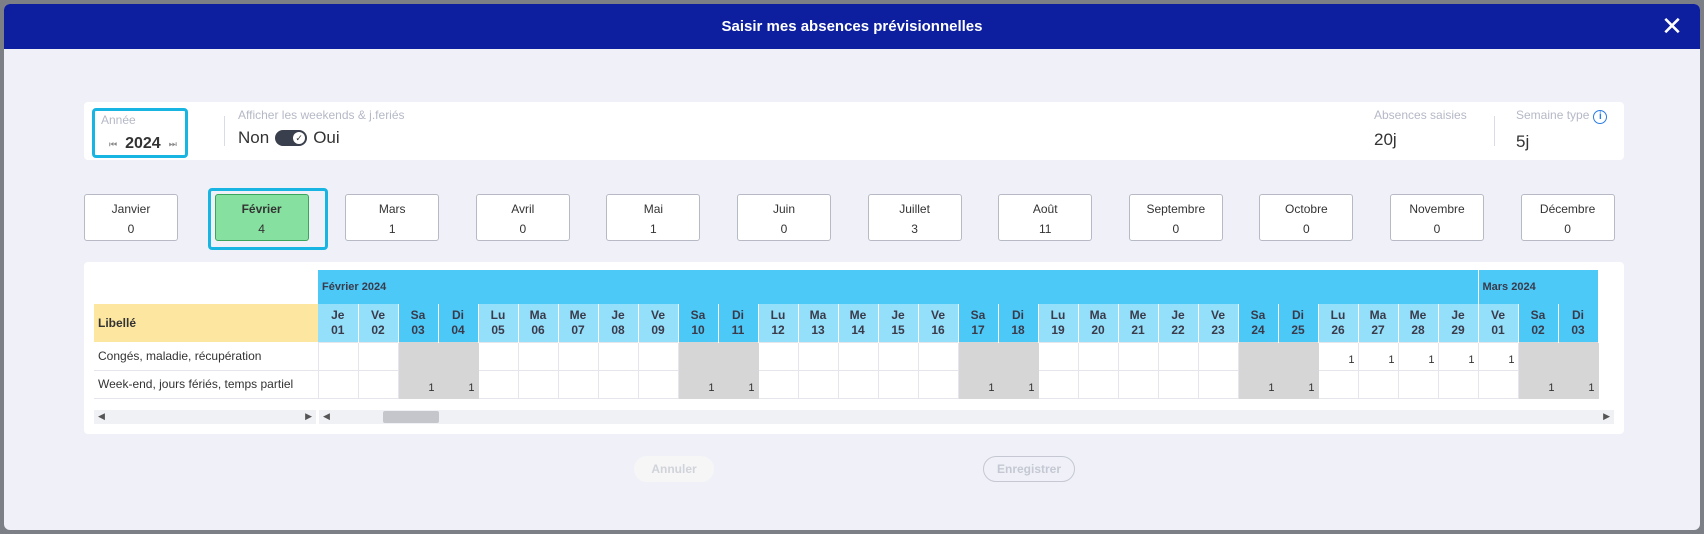  What do you see at coordinates (1175, 217) in the screenshot?
I see `month-button: Septembre 0` at bounding box center [1175, 217].